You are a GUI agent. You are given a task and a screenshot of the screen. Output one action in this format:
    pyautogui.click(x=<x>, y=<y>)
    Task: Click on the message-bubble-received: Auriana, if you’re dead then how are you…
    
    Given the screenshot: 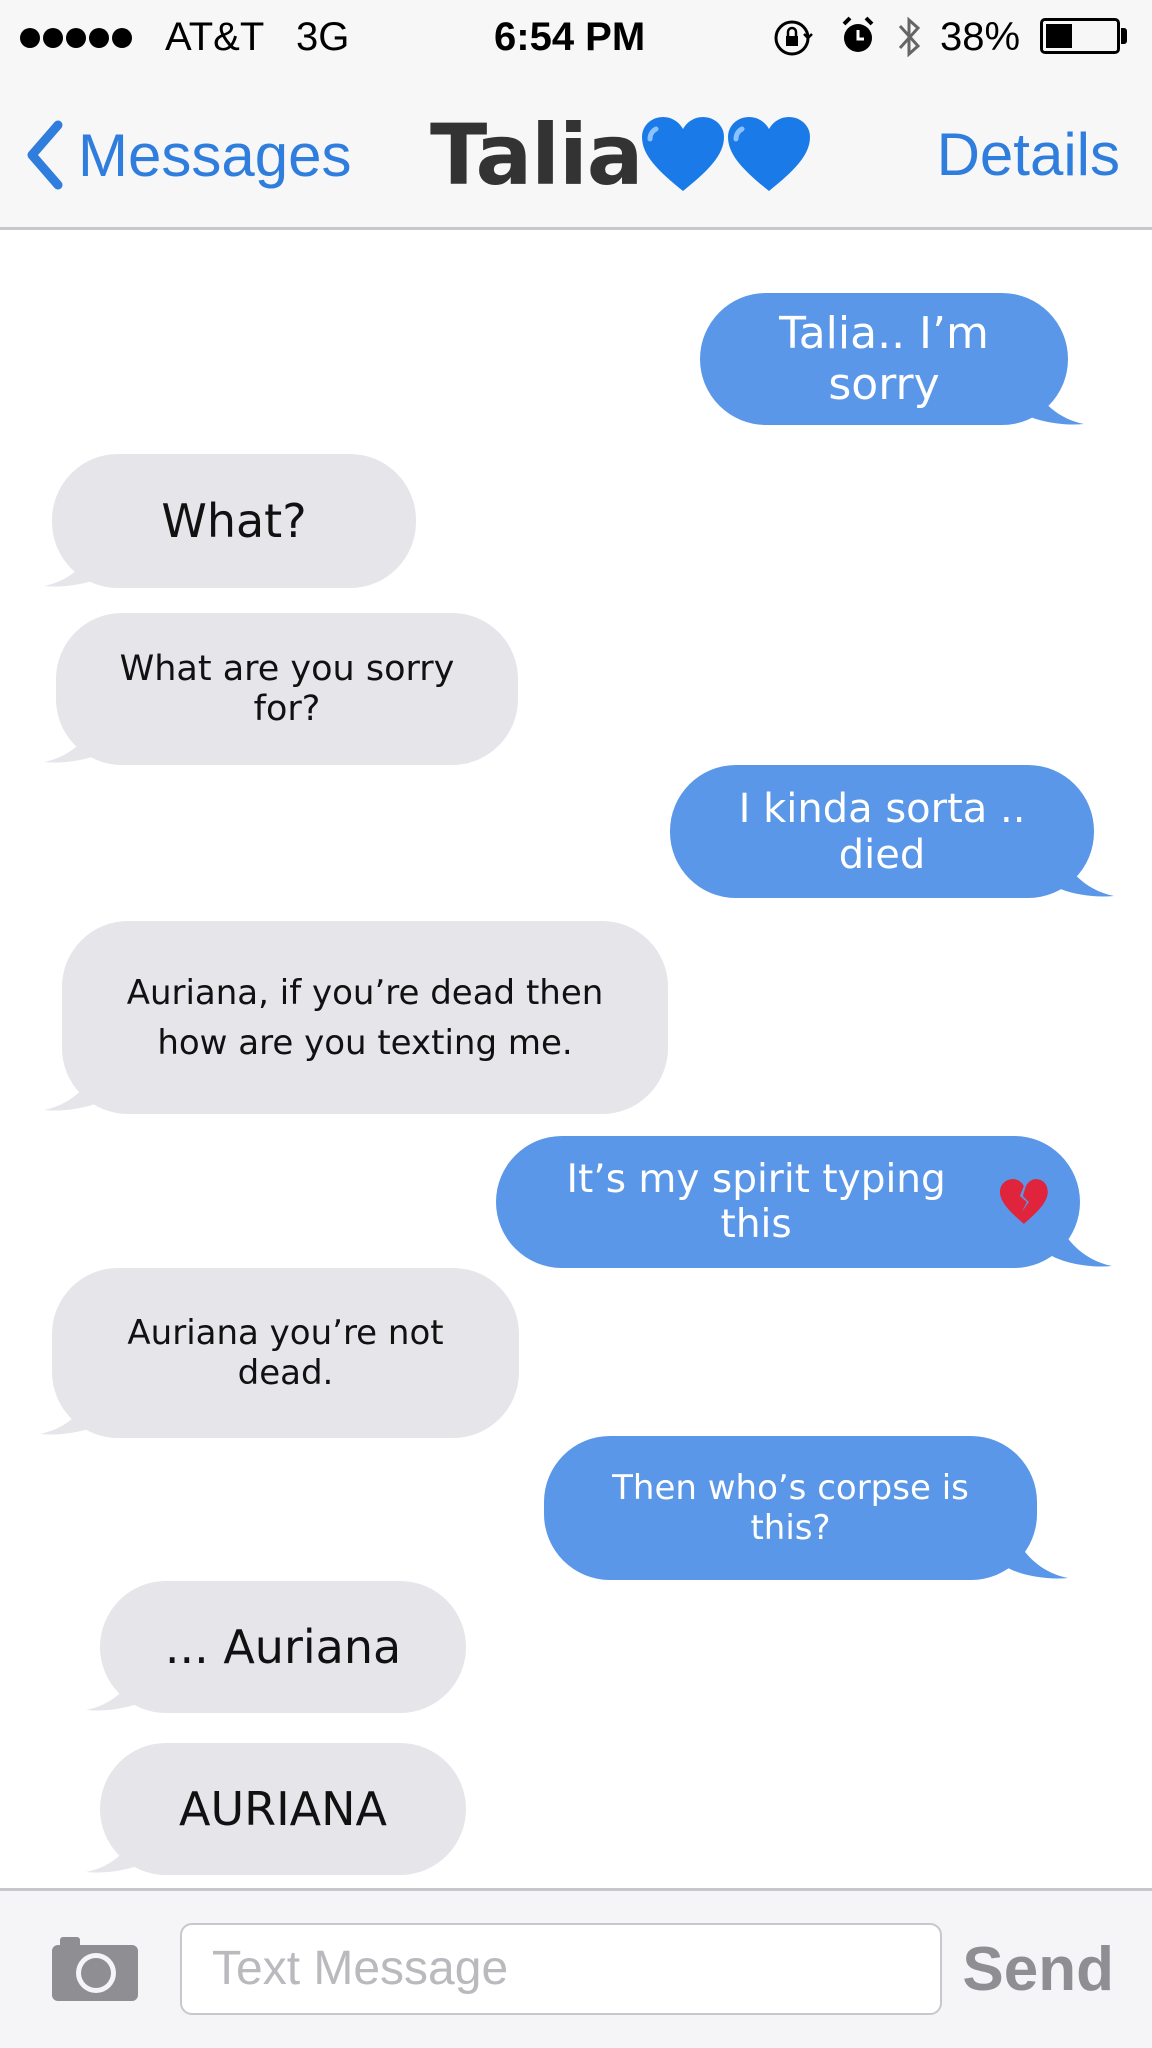 What is the action you would take?
    pyautogui.click(x=365, y=1017)
    